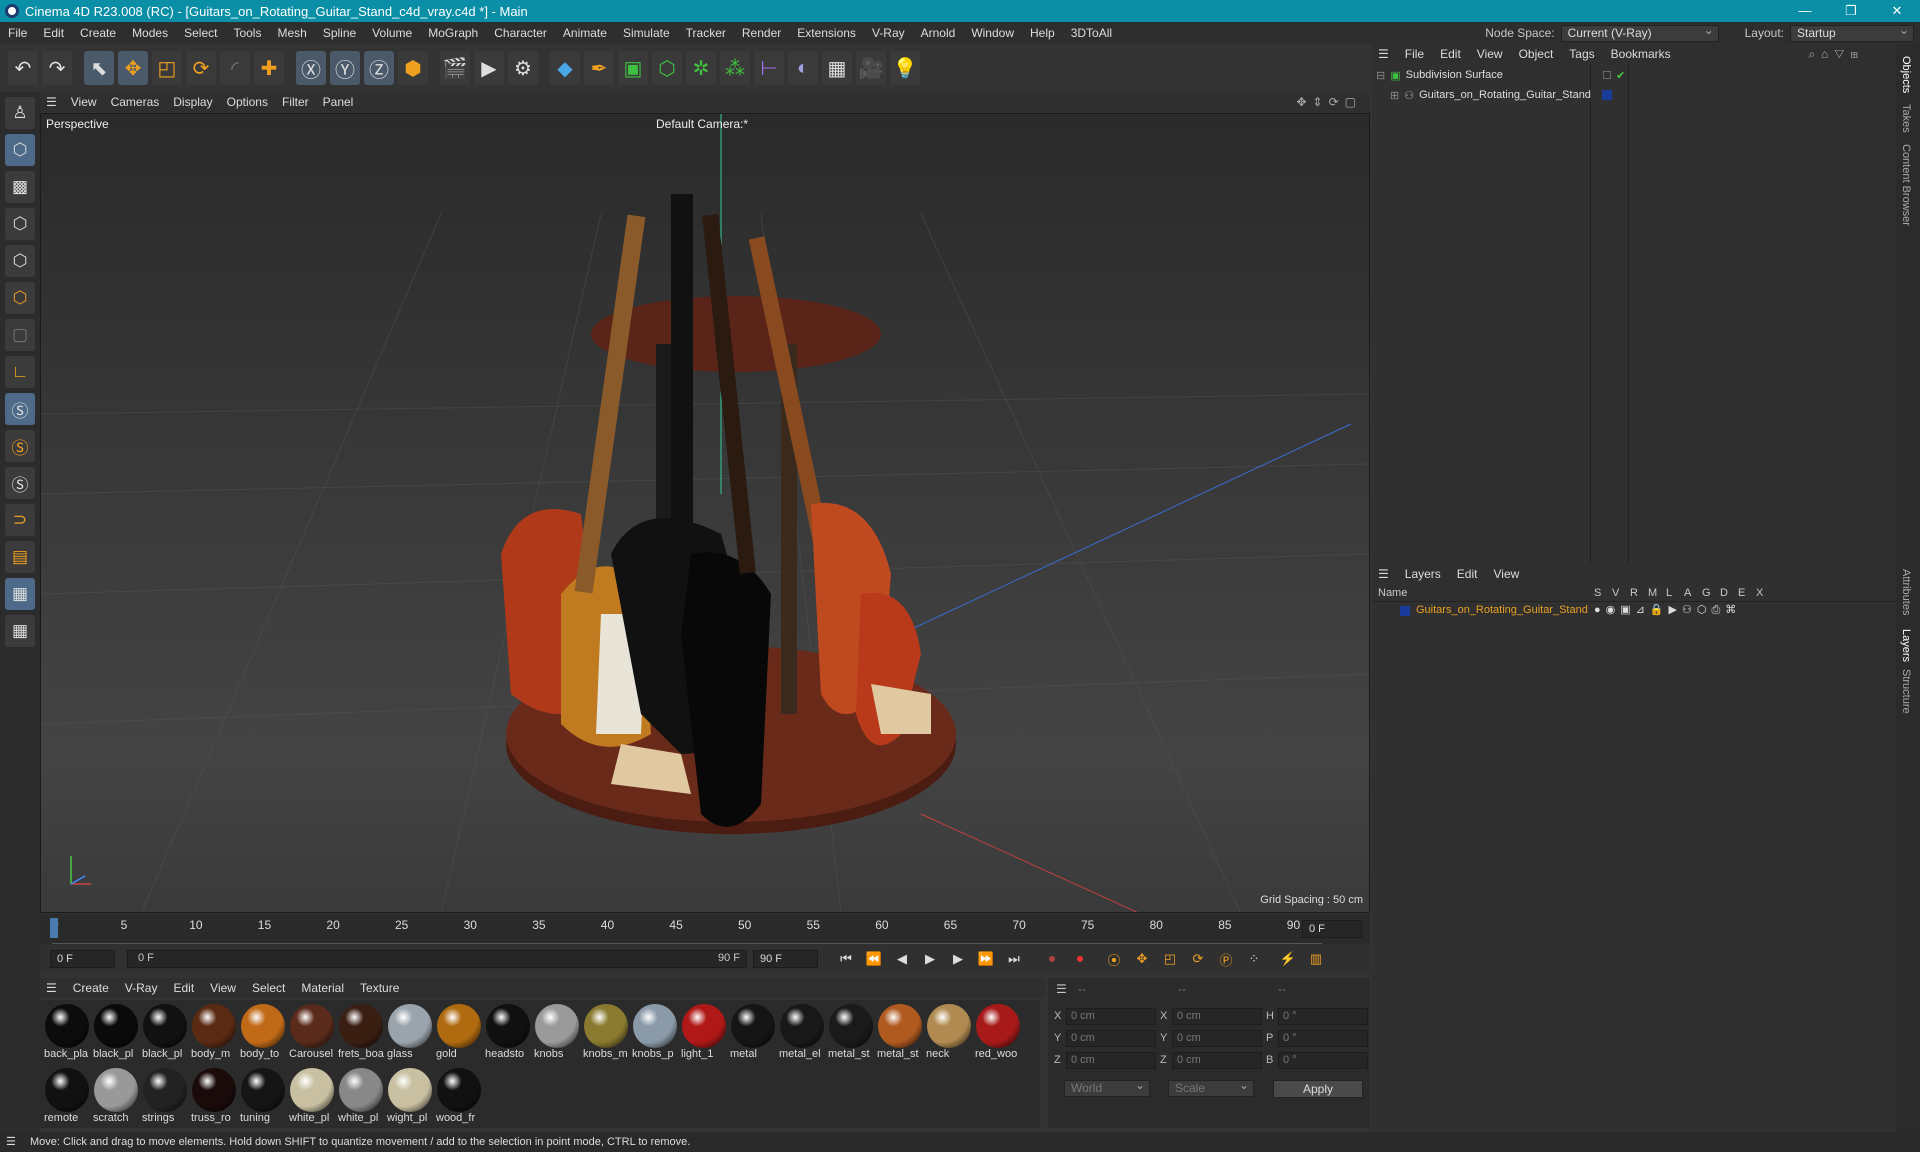 The height and width of the screenshot is (1152, 1920). What do you see at coordinates (410, 1097) in the screenshot?
I see `material-swatch: wight_pl` at bounding box center [410, 1097].